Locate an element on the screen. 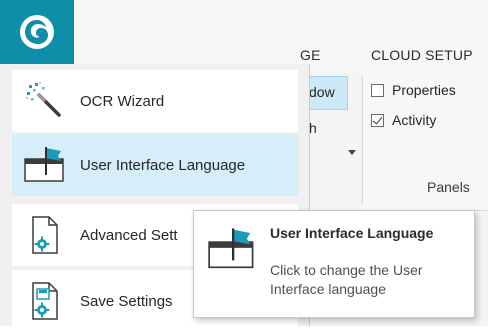 The image size is (488, 332). menu-item-label: User Interface Language is located at coordinates (163, 165).